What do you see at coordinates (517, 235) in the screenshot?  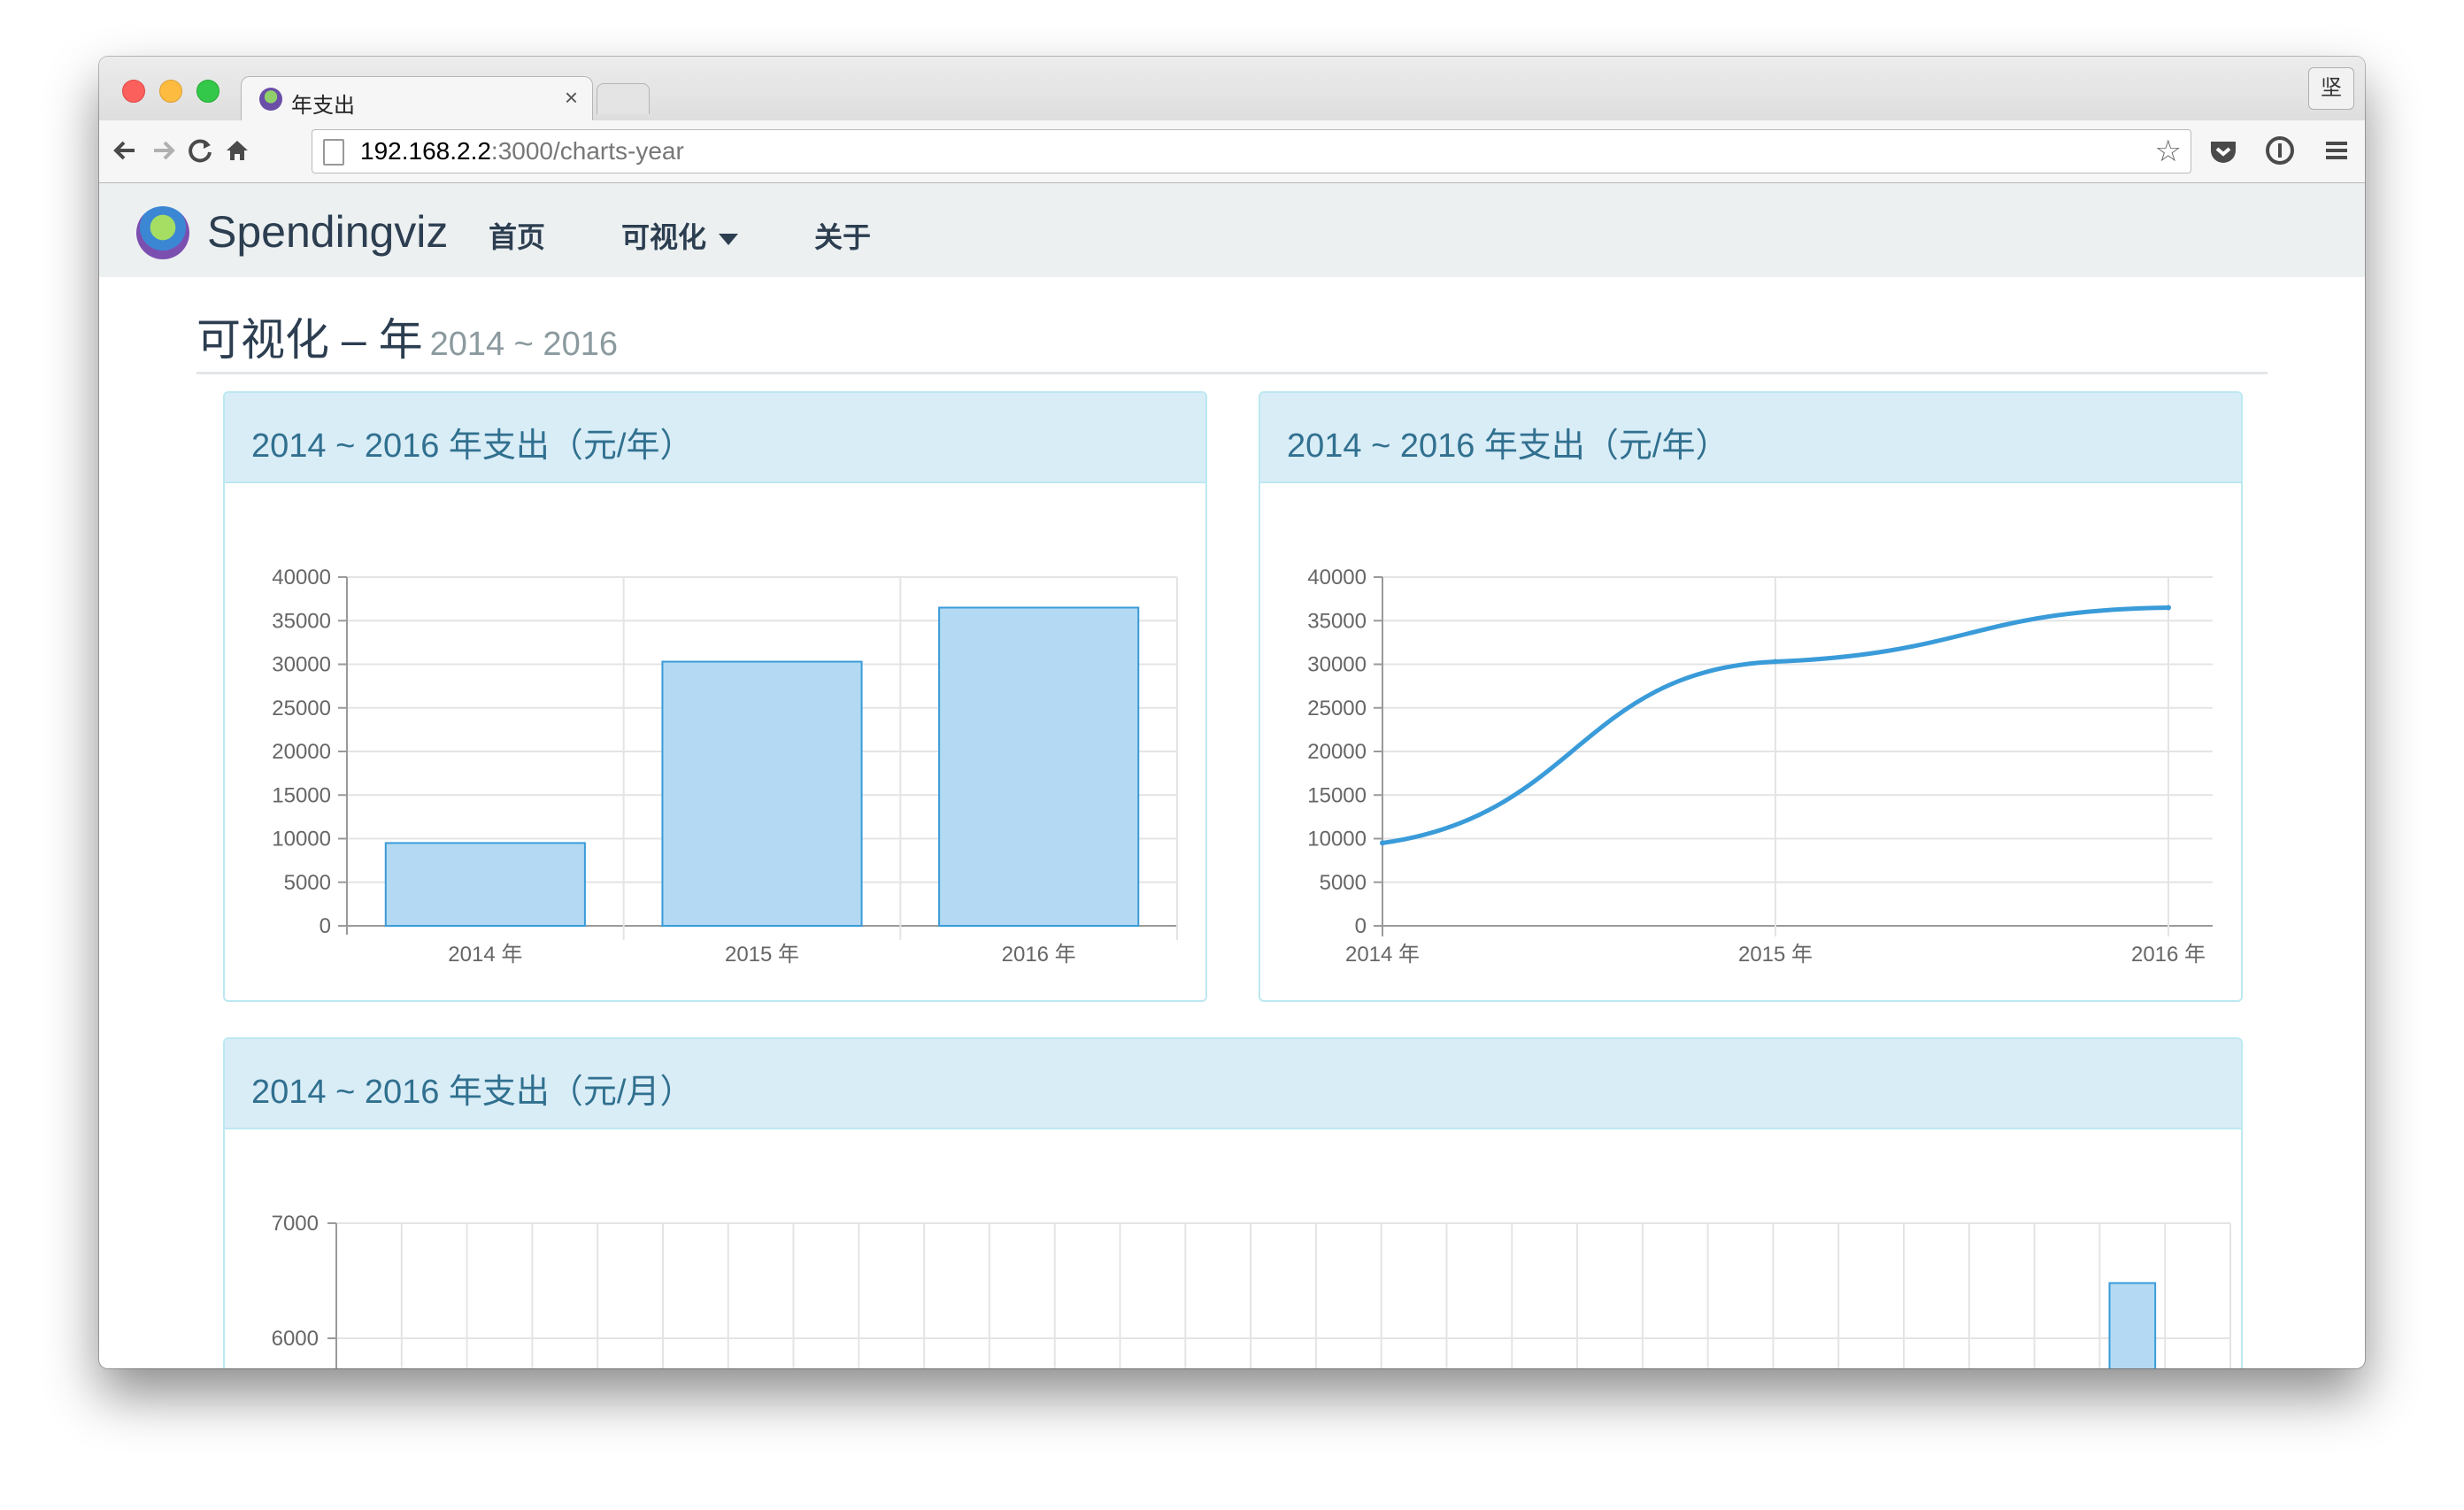 I see `nav-link-home: 首页` at bounding box center [517, 235].